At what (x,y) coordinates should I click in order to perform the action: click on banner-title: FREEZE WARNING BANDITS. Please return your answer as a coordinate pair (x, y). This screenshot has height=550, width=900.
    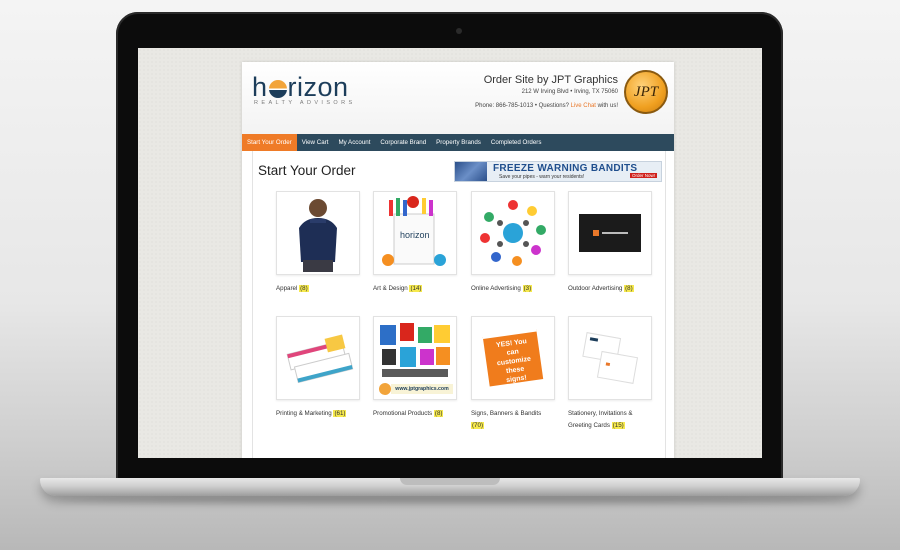
    Looking at the image, I should click on (565, 168).